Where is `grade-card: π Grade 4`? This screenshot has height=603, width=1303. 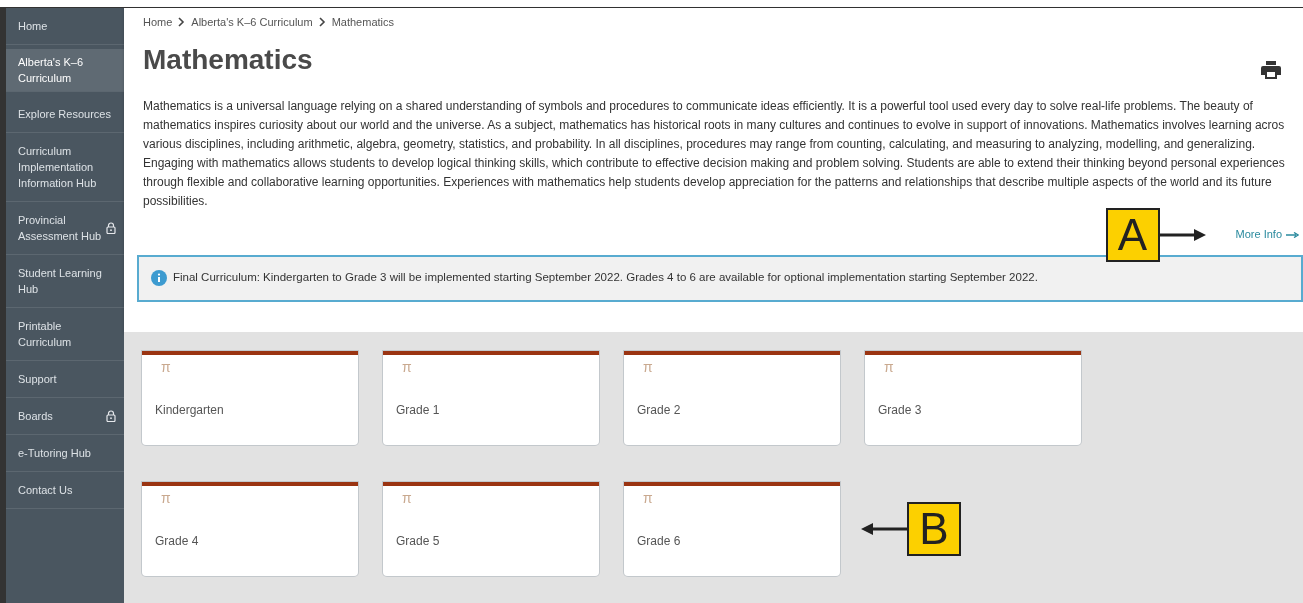
grade-card: π Grade 4 is located at coordinates (250, 528).